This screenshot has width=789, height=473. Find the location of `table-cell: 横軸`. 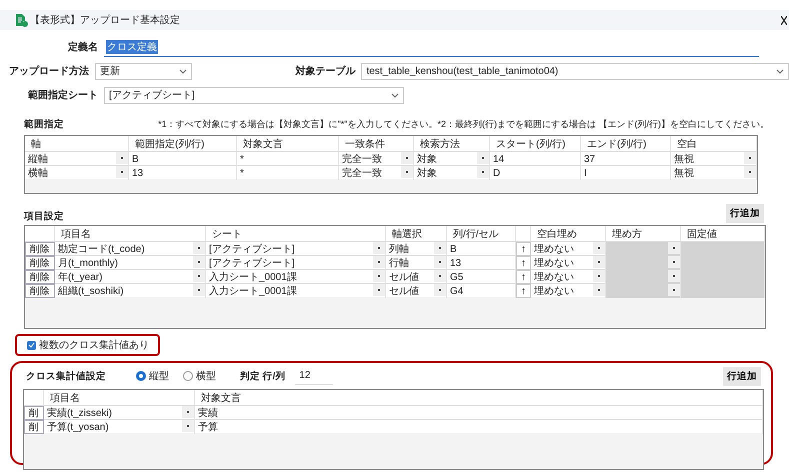

table-cell: 横軸 is located at coordinates (77, 173).